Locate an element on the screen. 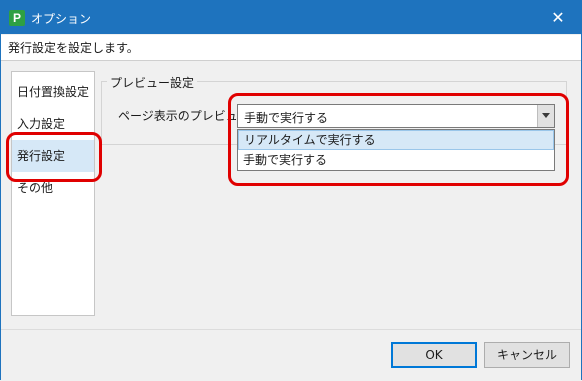 Image resolution: width=582 pixels, height=381 pixels. dialog-footer: OK キャンセル is located at coordinates (291, 355).